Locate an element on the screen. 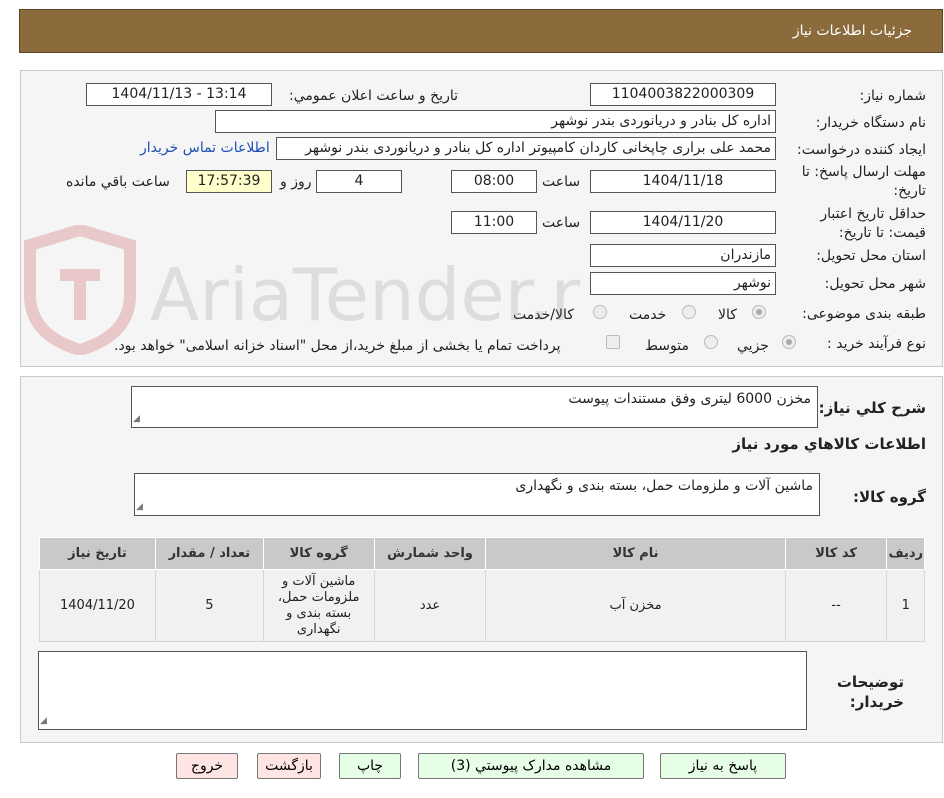 Image resolution: width=944 pixels, height=798 pixels. reply-days-field: 4 is located at coordinates (359, 181).